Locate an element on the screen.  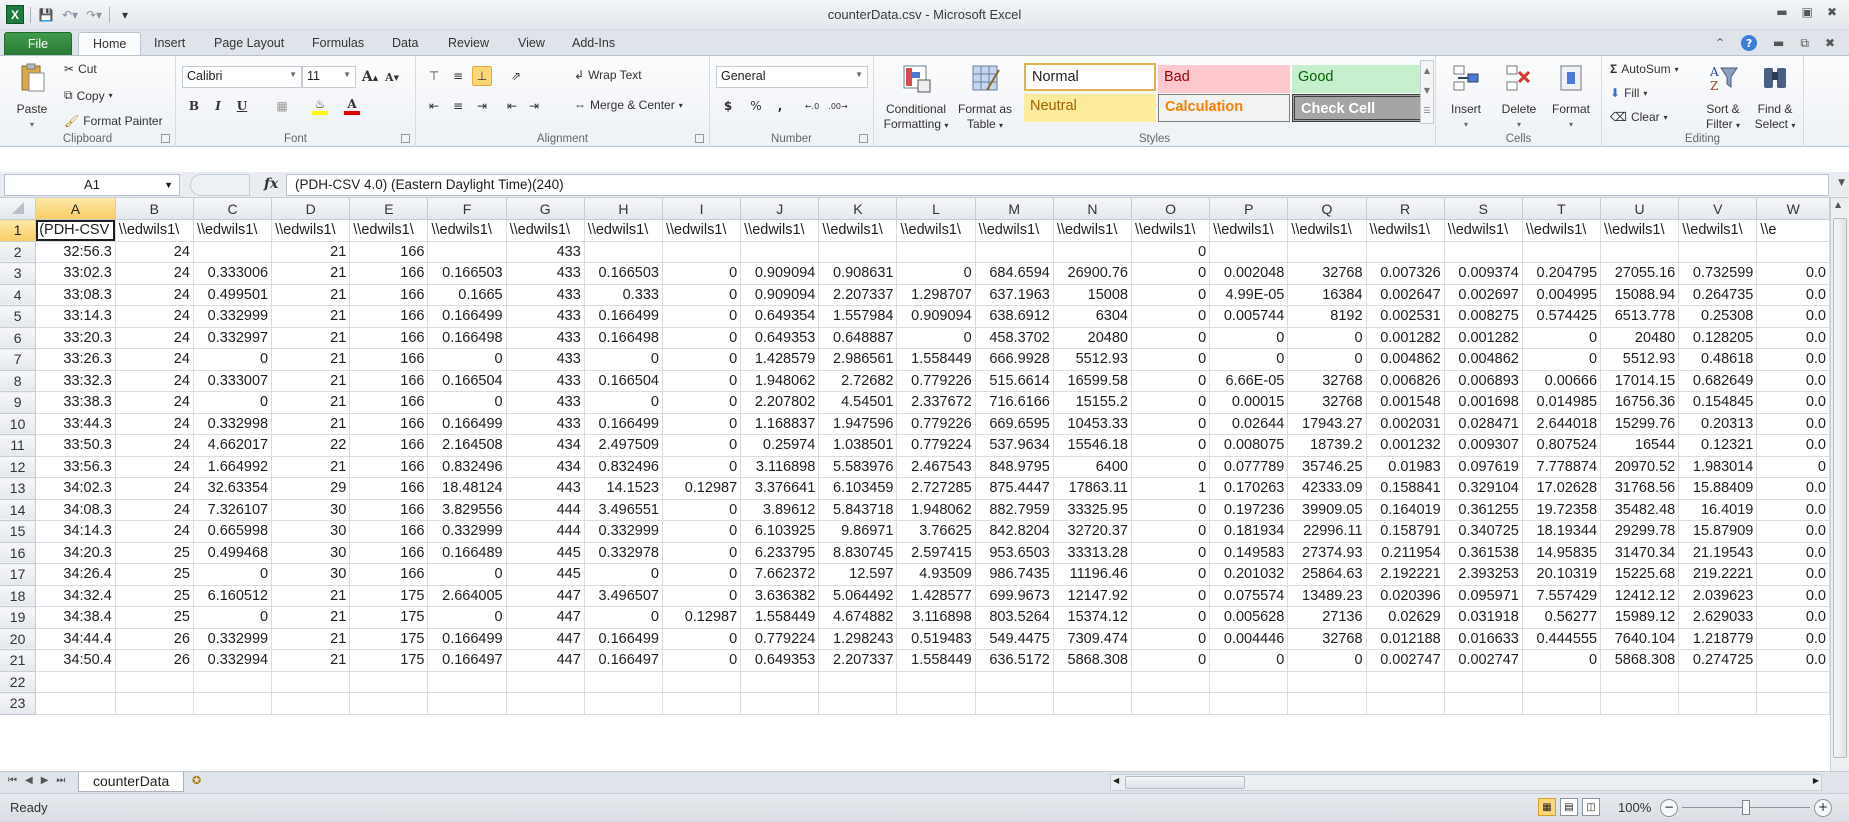
cell-s13: 0.329104 is located at coordinates (1483, 488).